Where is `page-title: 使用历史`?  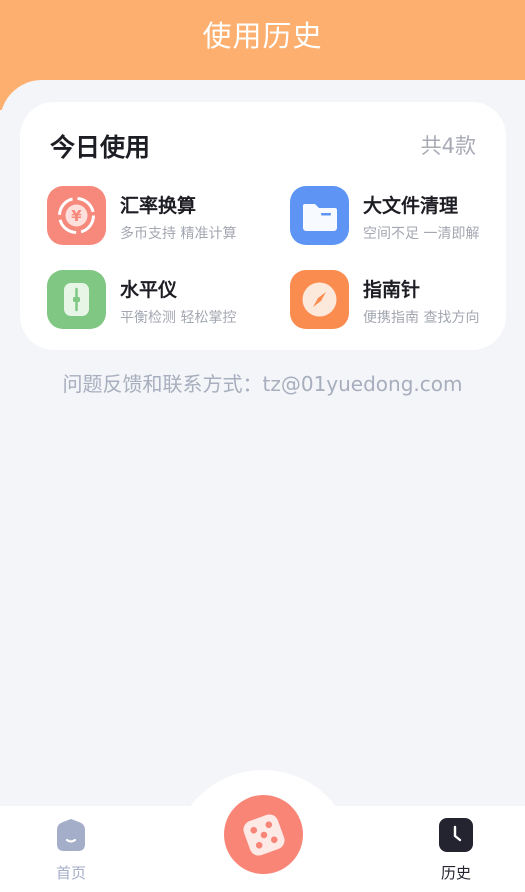
page-title: 使用历史 is located at coordinates (262, 36).